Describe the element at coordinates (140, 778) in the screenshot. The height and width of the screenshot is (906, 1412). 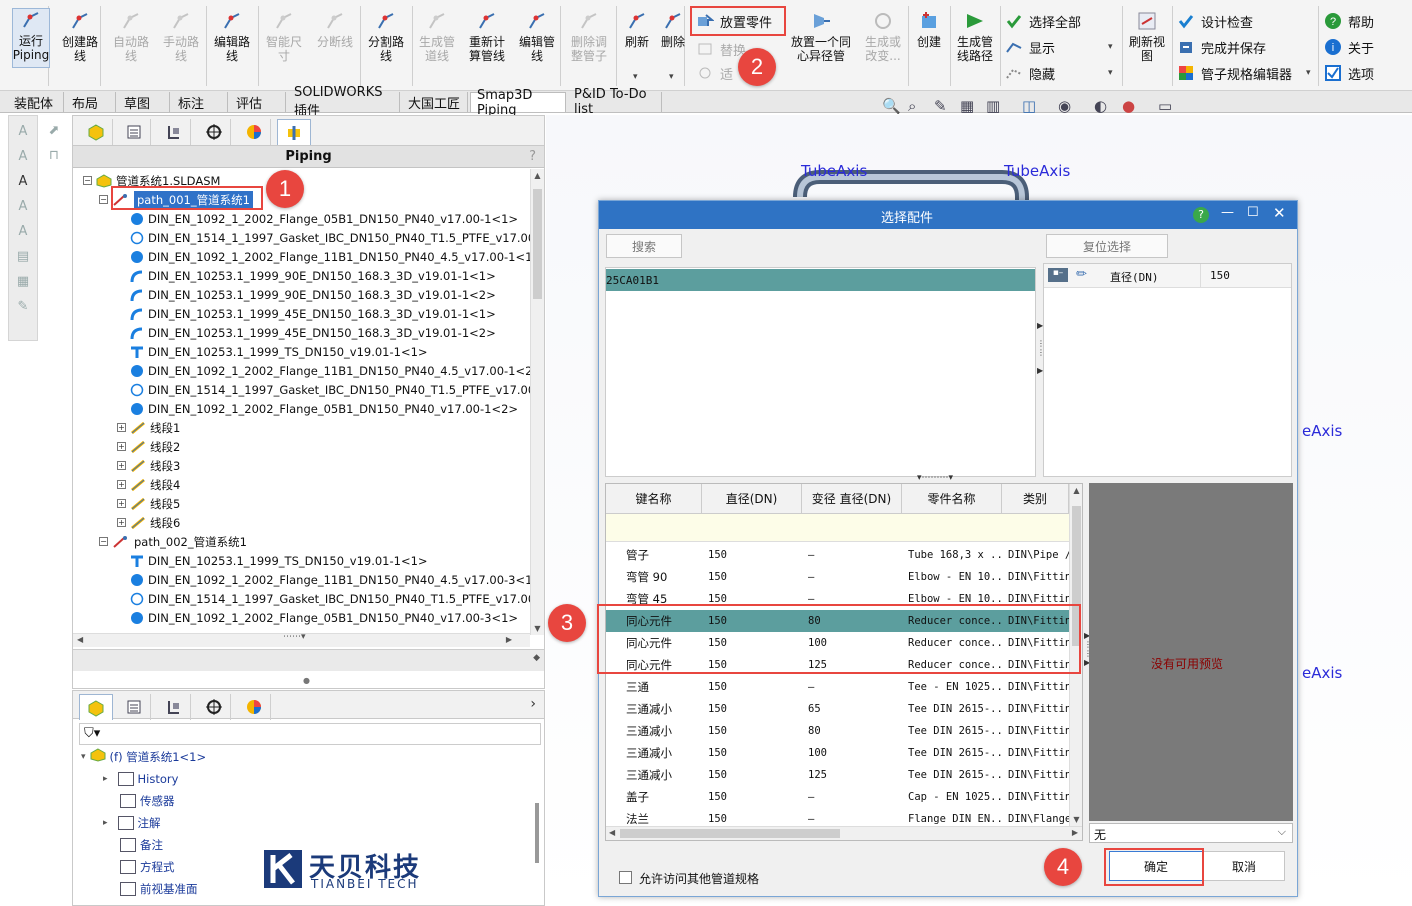
I see `feature-tree-item: ▸ History` at that location.